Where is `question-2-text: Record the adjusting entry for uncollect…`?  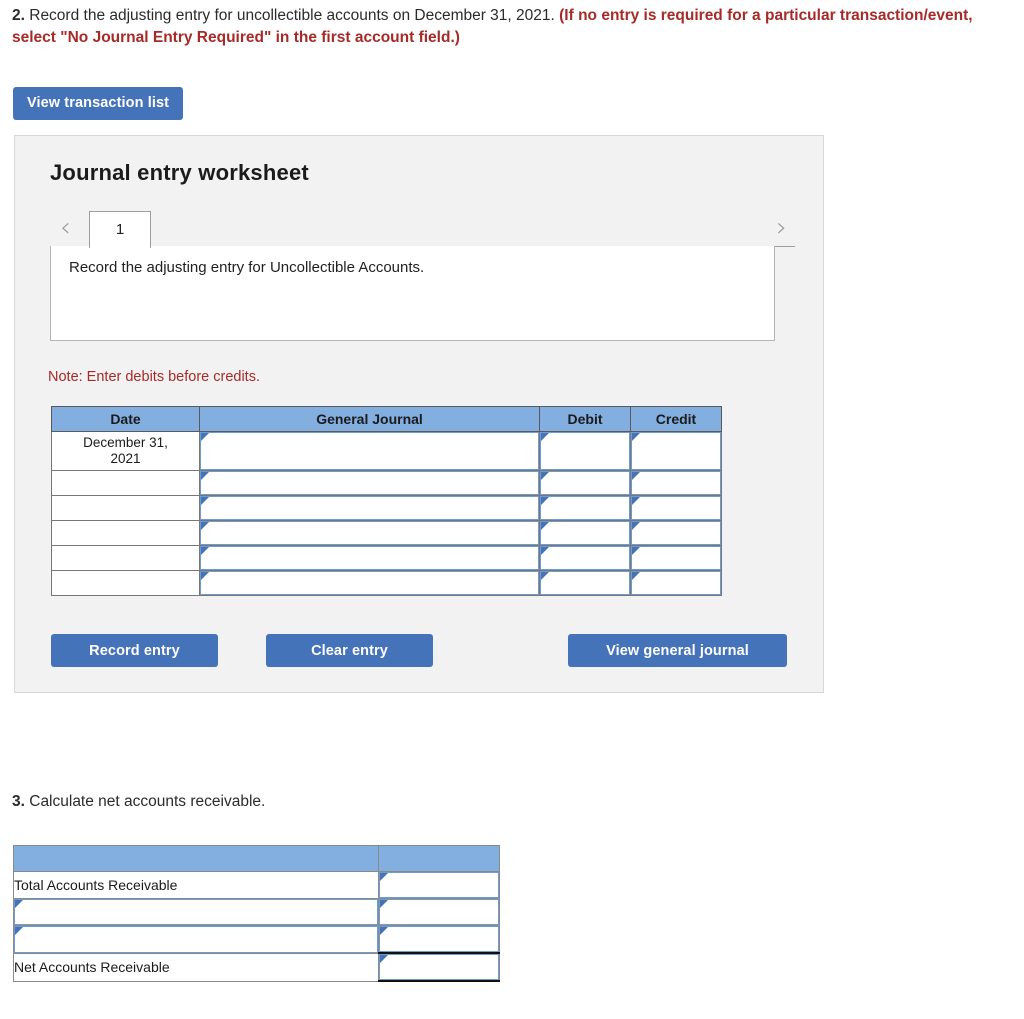
question-2-text: Record the adjusting entry for uncollect… is located at coordinates (292, 15).